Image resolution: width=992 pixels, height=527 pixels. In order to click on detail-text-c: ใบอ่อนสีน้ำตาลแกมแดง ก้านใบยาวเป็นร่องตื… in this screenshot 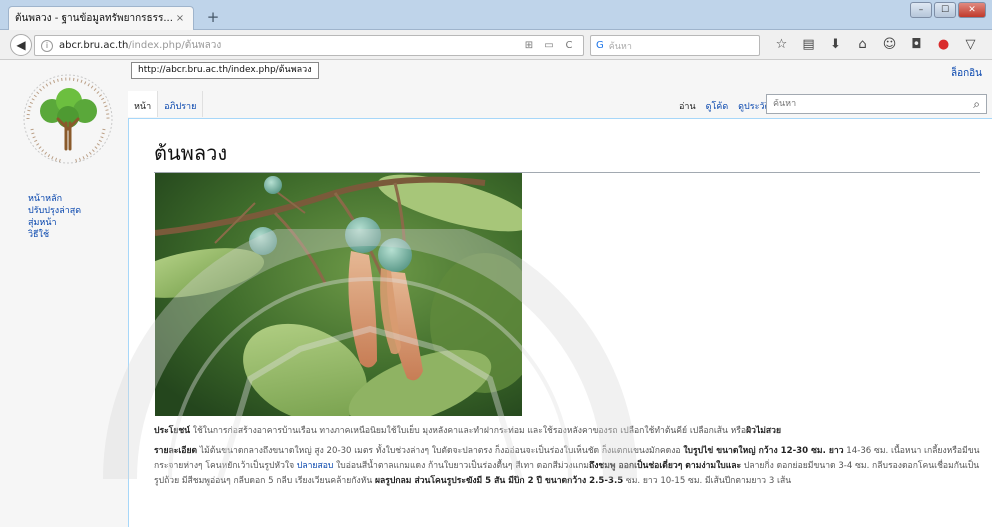, I will do `click(461, 466)`.